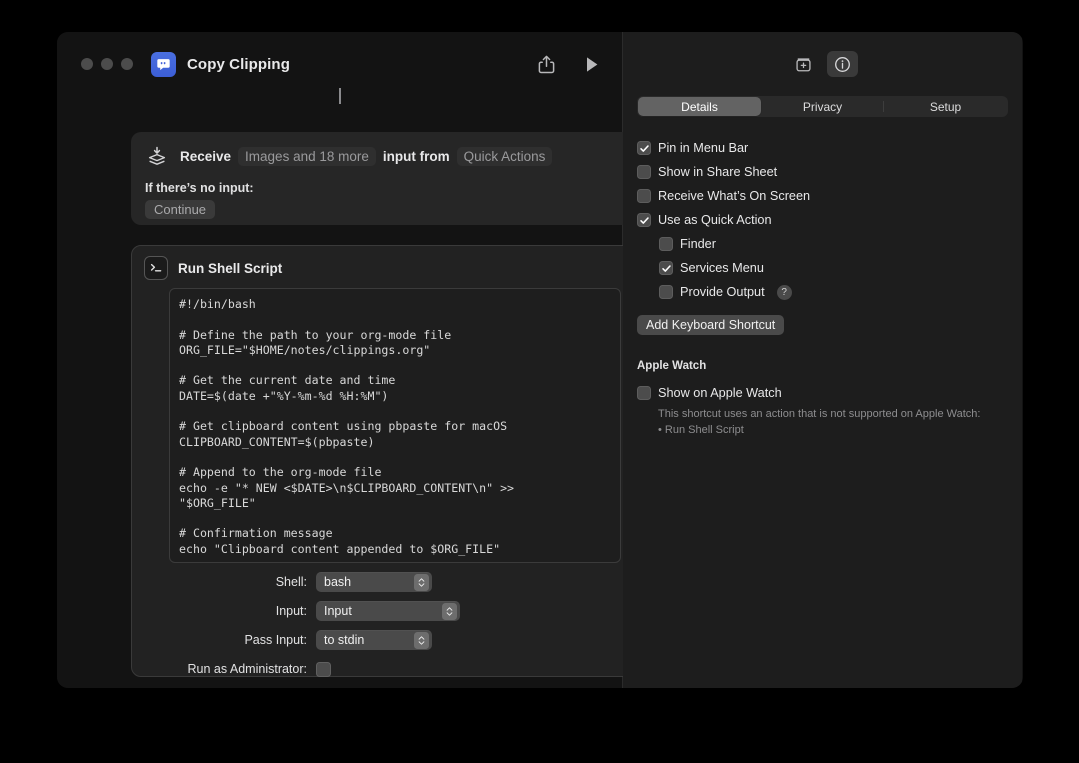  I want to click on page-title: Copy Clipping, so click(238, 64).